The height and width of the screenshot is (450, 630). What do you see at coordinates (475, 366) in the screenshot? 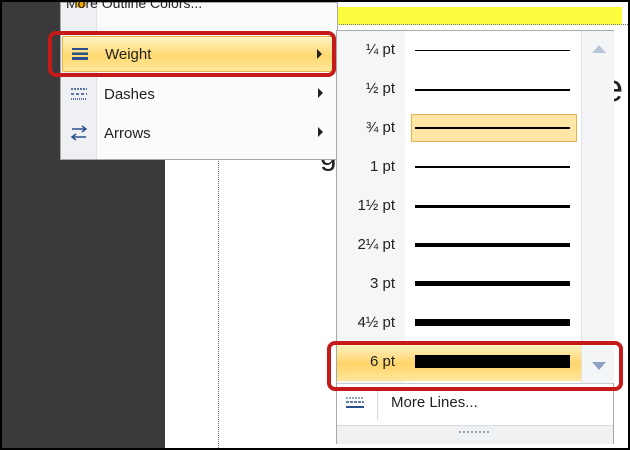
I see `annotation-highlight-6pt` at bounding box center [475, 366].